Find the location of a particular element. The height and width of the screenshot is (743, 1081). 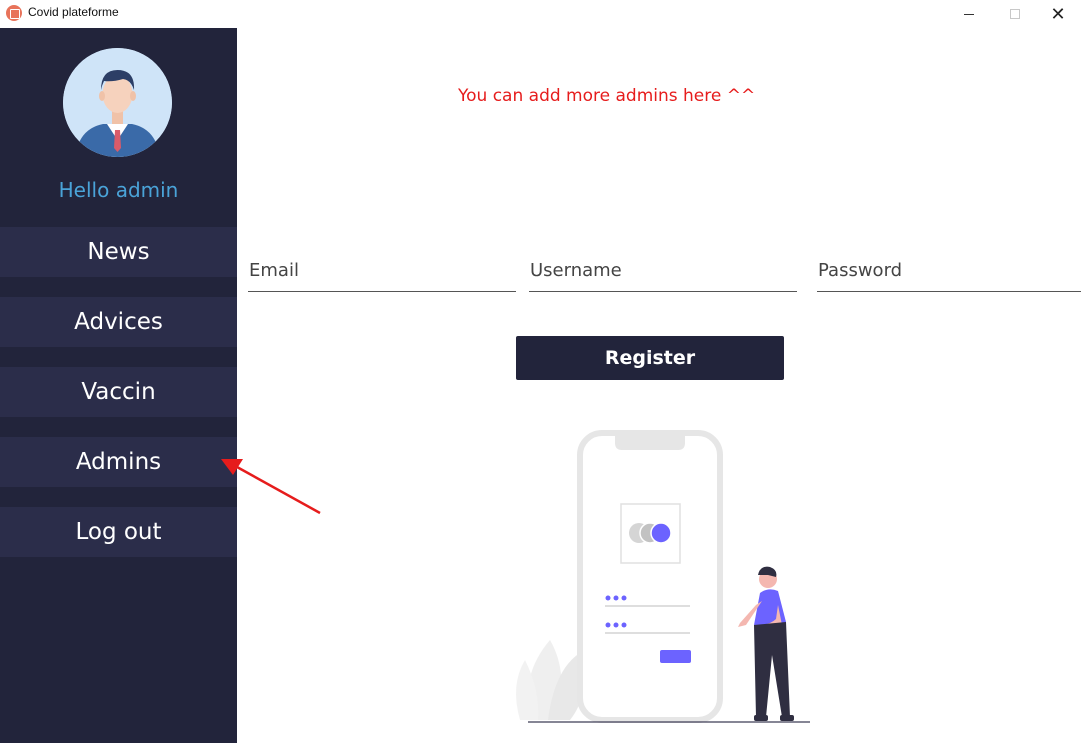

phone-icon is located at coordinates (650, 576).